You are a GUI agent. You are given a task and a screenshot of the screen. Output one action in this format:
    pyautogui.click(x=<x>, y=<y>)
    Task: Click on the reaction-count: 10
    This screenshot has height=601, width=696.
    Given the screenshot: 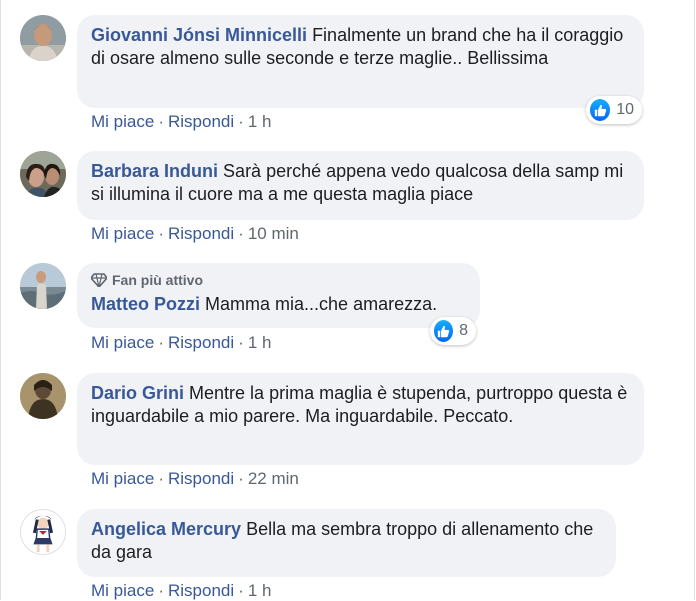 What is the action you would take?
    pyautogui.click(x=614, y=110)
    